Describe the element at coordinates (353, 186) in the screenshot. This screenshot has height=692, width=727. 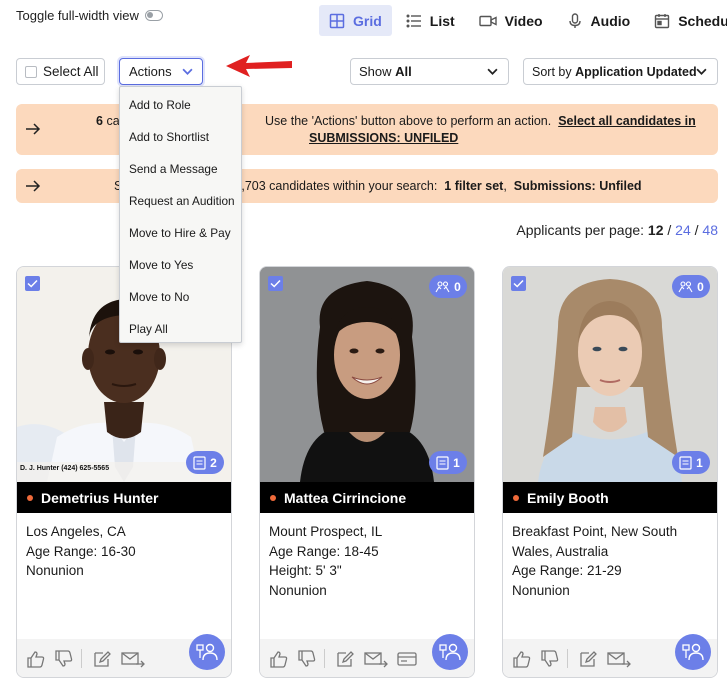
I see `summary-description: candidates within your search:` at that location.